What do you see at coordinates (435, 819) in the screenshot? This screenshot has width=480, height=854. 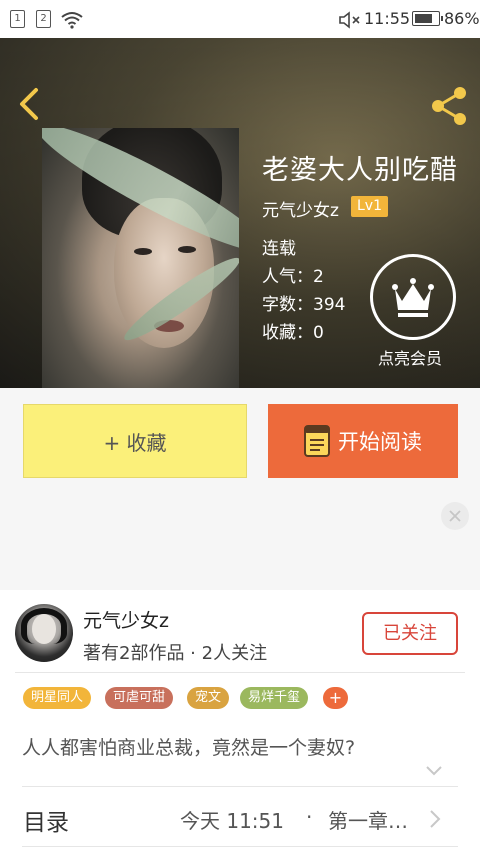 I see `chevron-right-icon` at bounding box center [435, 819].